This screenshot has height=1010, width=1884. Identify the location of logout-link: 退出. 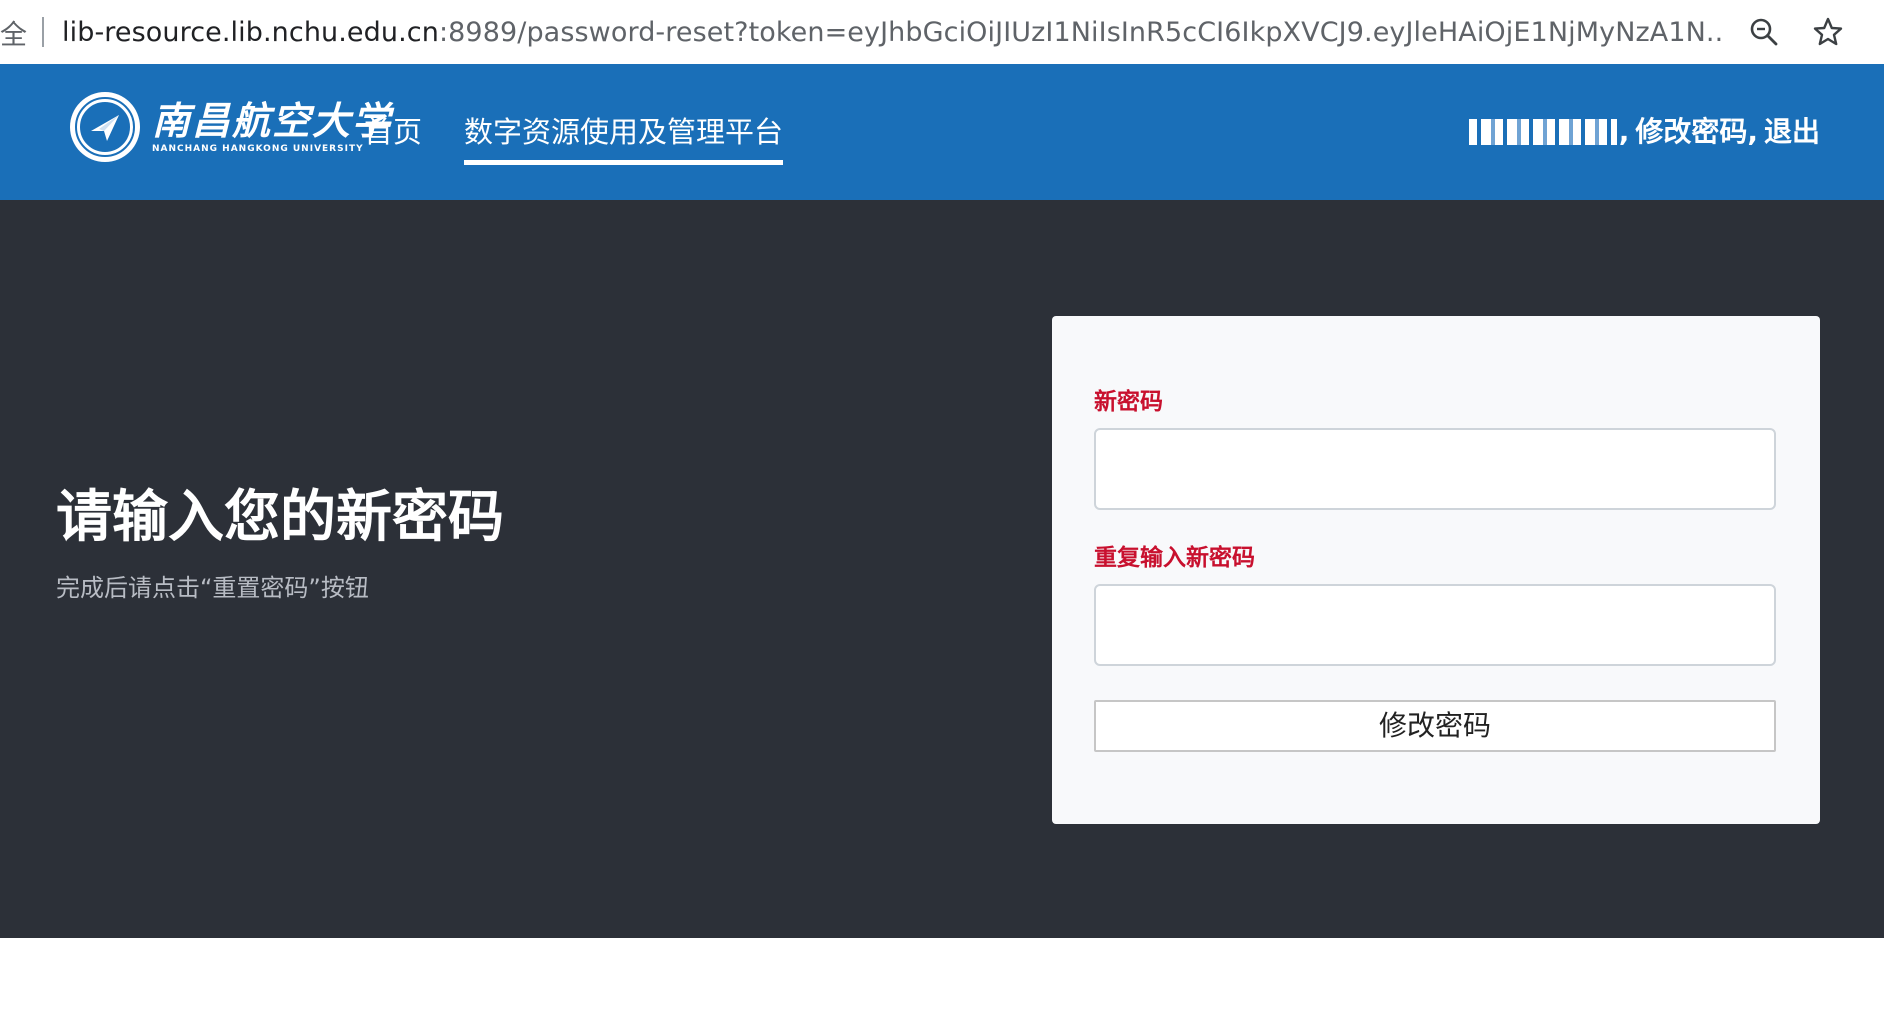
(1792, 132).